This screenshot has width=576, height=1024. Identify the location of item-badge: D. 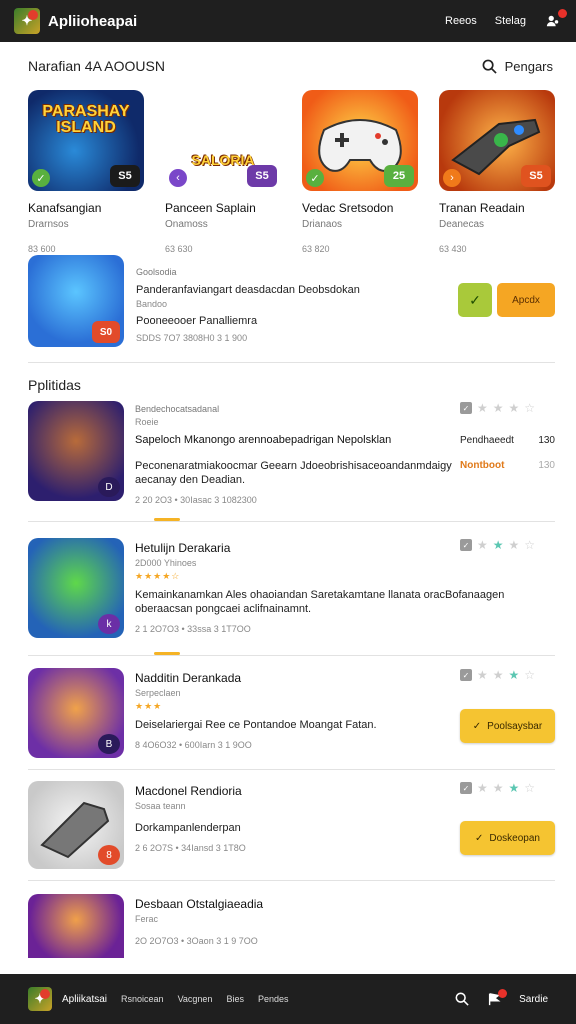
(109, 487).